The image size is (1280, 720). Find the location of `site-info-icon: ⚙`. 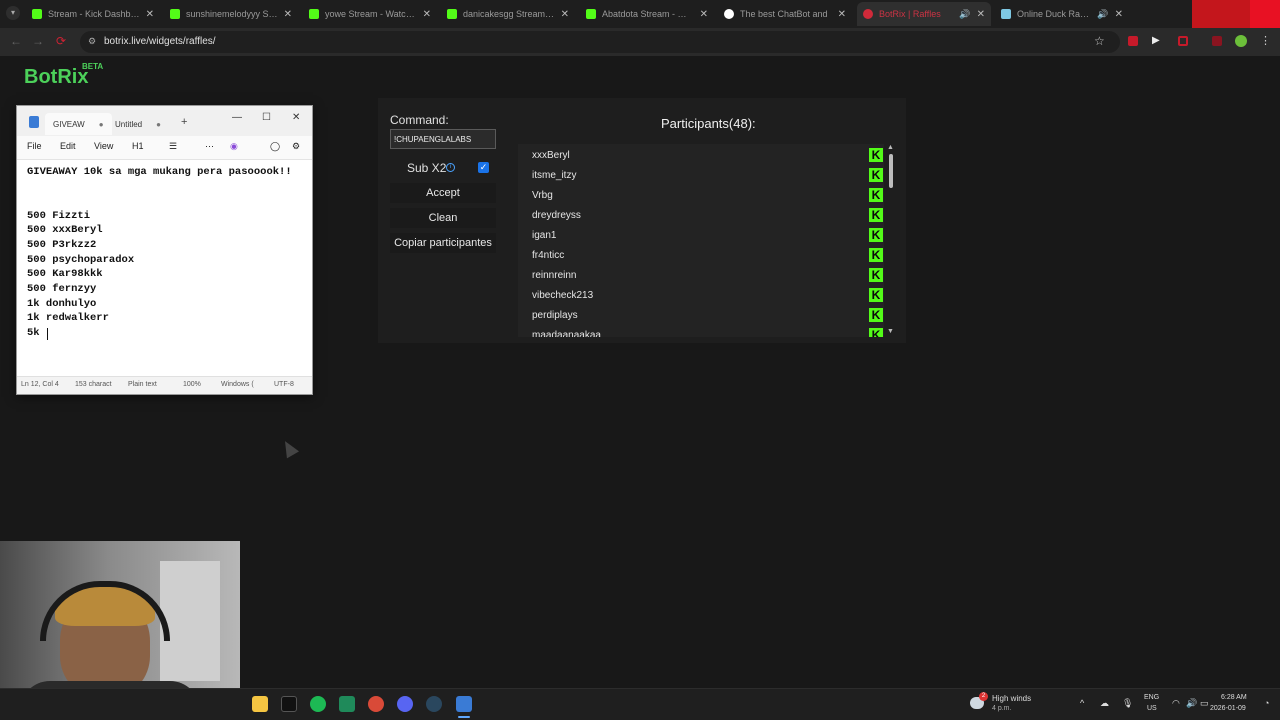

site-info-icon: ⚙ is located at coordinates (92, 41).